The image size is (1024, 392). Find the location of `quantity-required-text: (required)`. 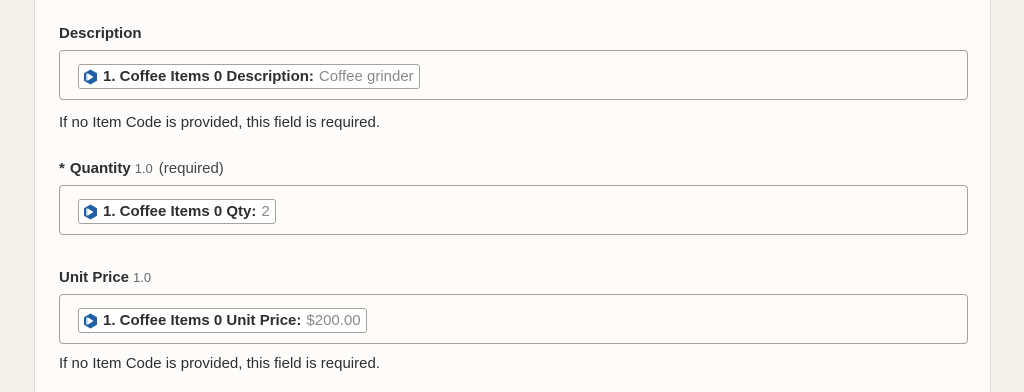

quantity-required-text: (required) is located at coordinates (191, 168).